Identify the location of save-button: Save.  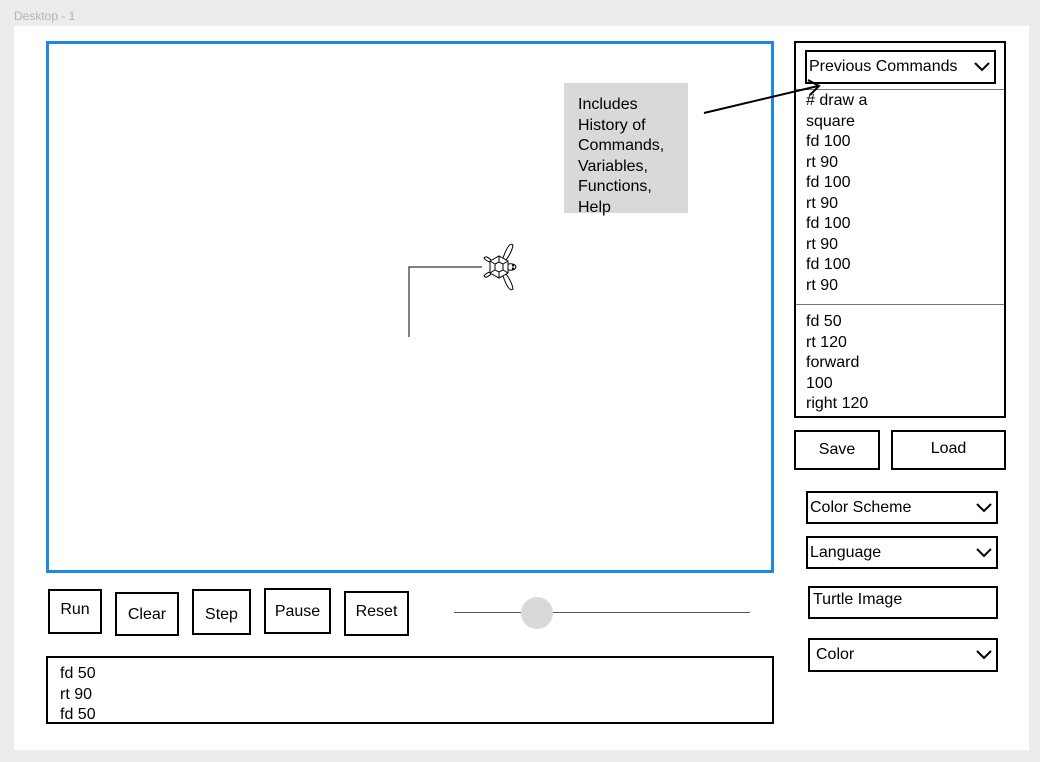
(837, 450).